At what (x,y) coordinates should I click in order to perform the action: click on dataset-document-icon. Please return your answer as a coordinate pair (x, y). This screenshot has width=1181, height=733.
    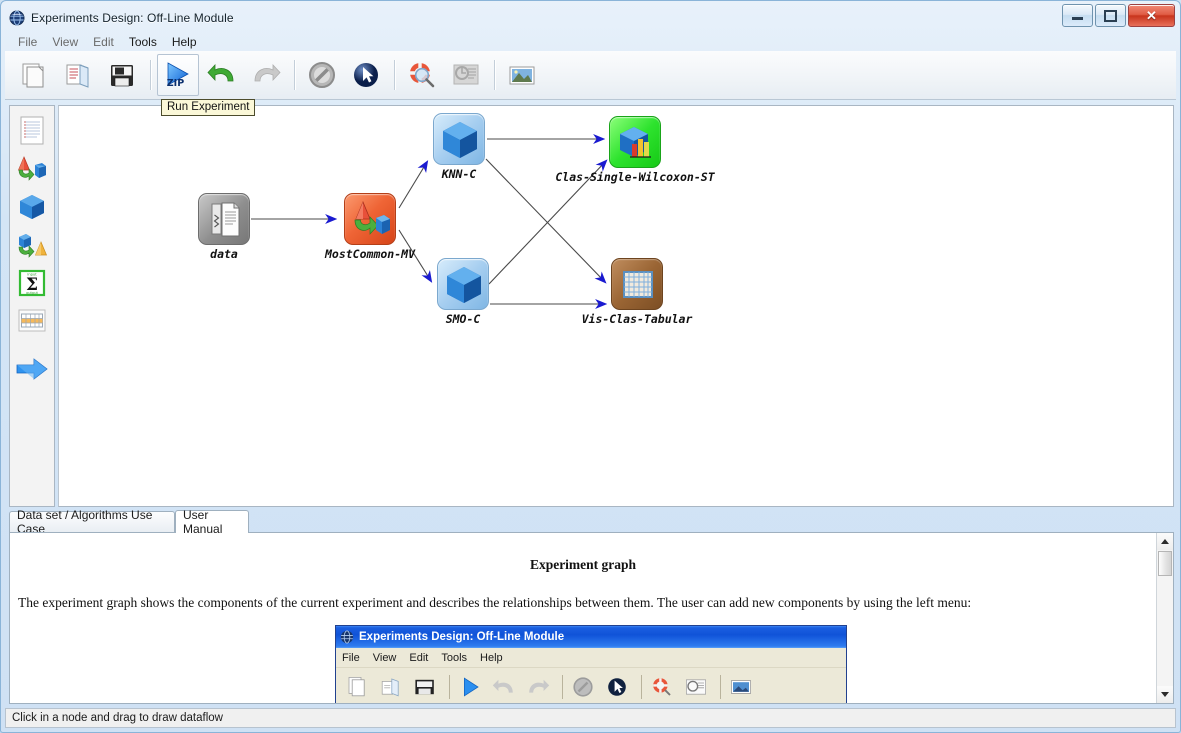
    Looking at the image, I should click on (32, 130).